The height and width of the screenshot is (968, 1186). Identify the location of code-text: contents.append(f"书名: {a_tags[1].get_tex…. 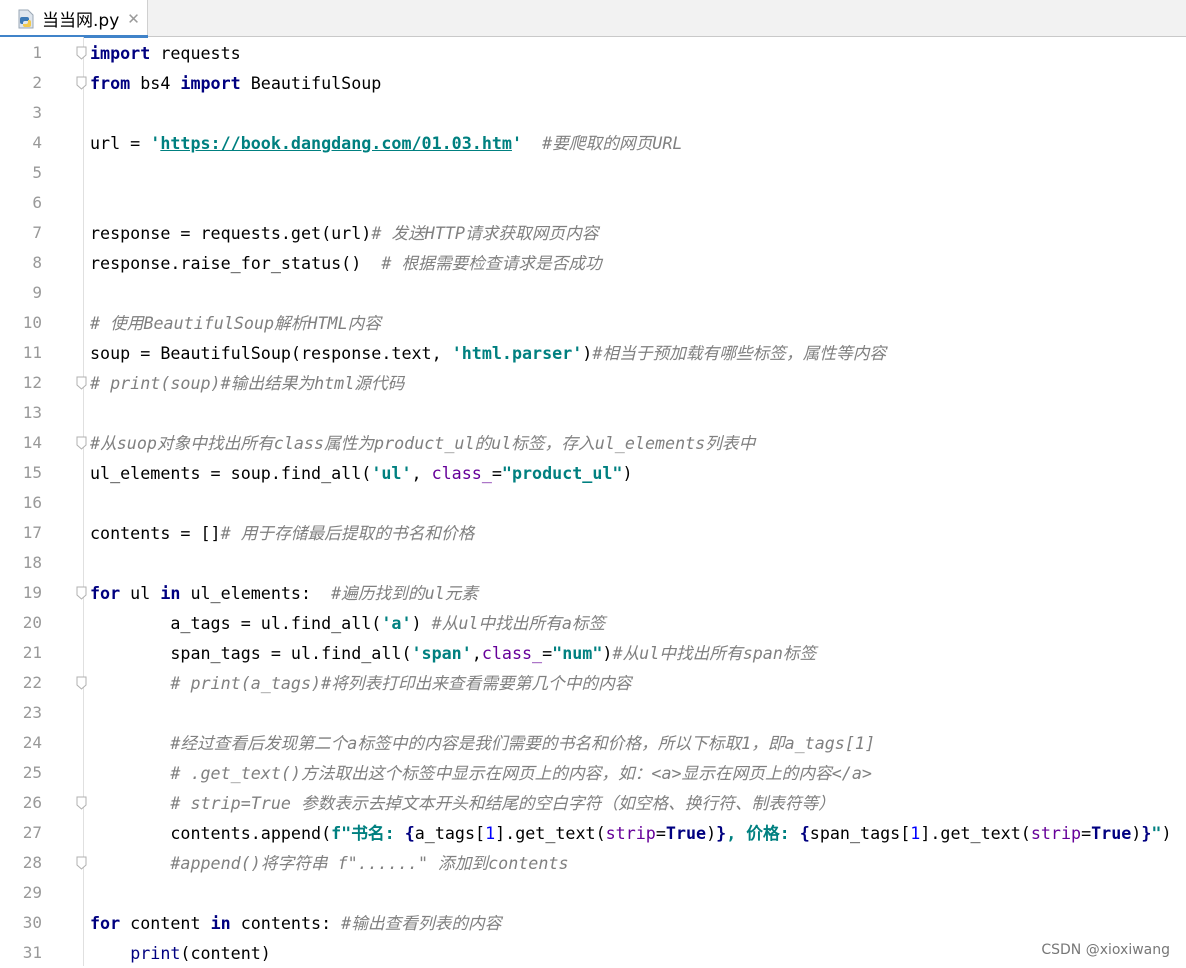
(630, 833).